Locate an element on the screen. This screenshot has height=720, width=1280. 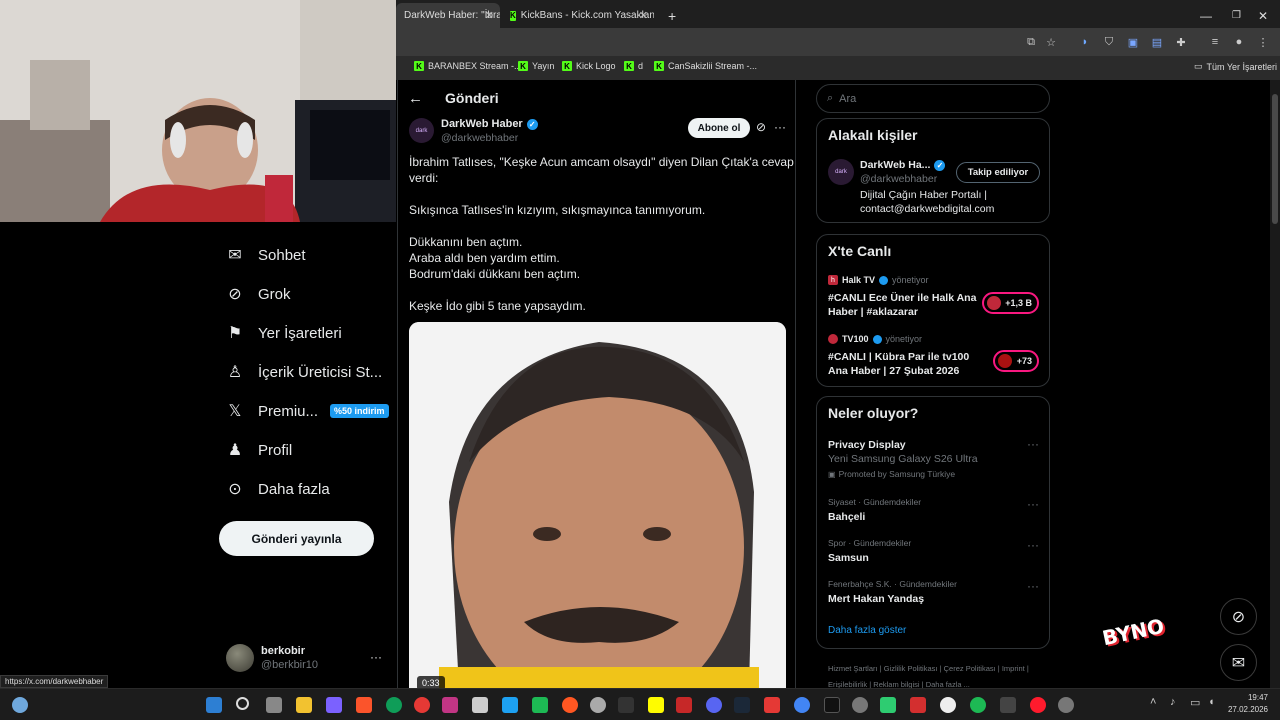
nav-item-chat: ✉ Sohbet is located at coordinates (265, 255).